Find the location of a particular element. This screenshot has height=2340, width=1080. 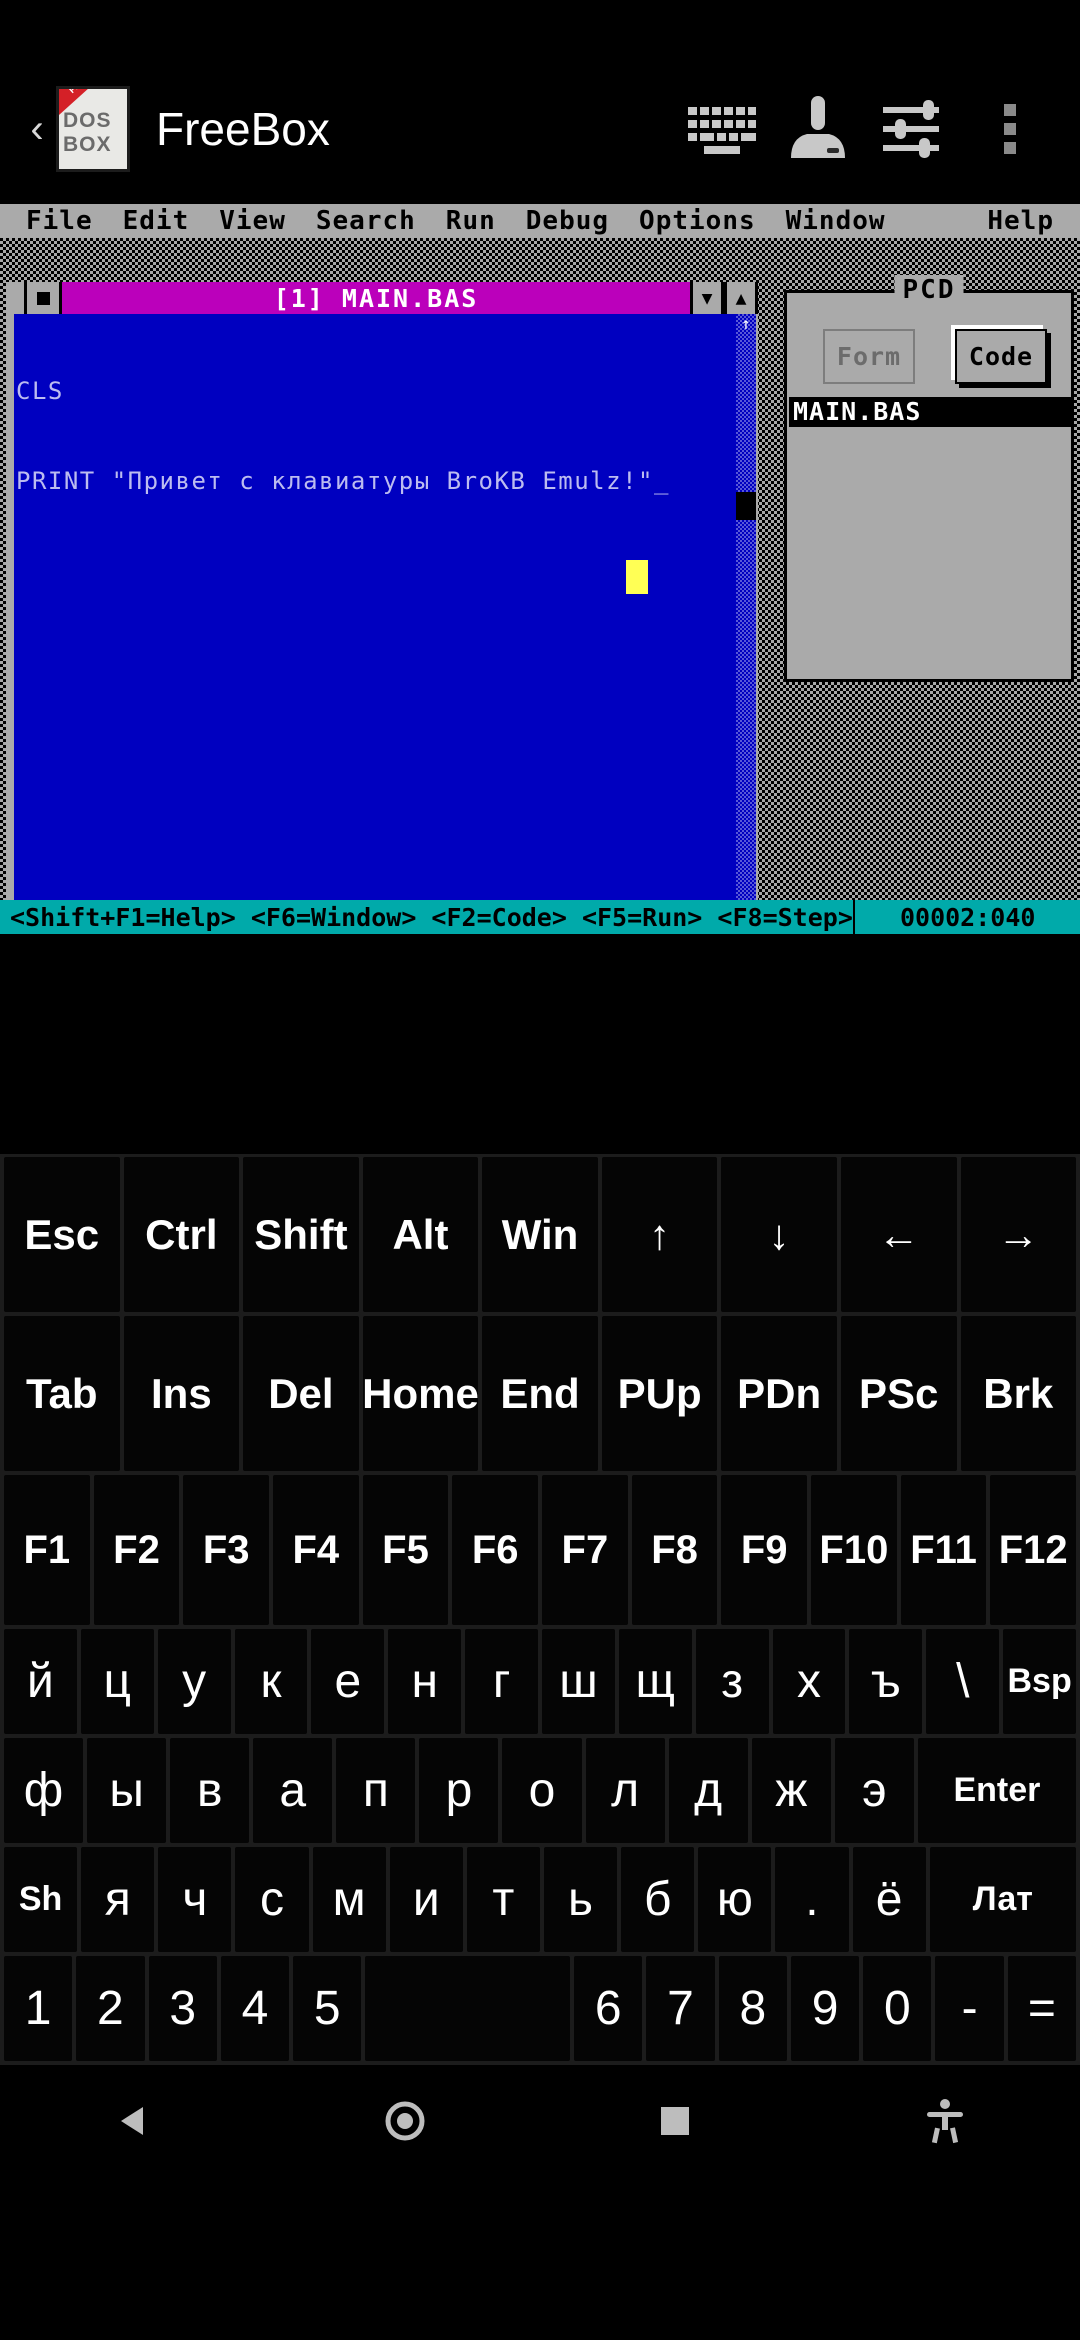

key-F1: F1 is located at coordinates (47, 1550).